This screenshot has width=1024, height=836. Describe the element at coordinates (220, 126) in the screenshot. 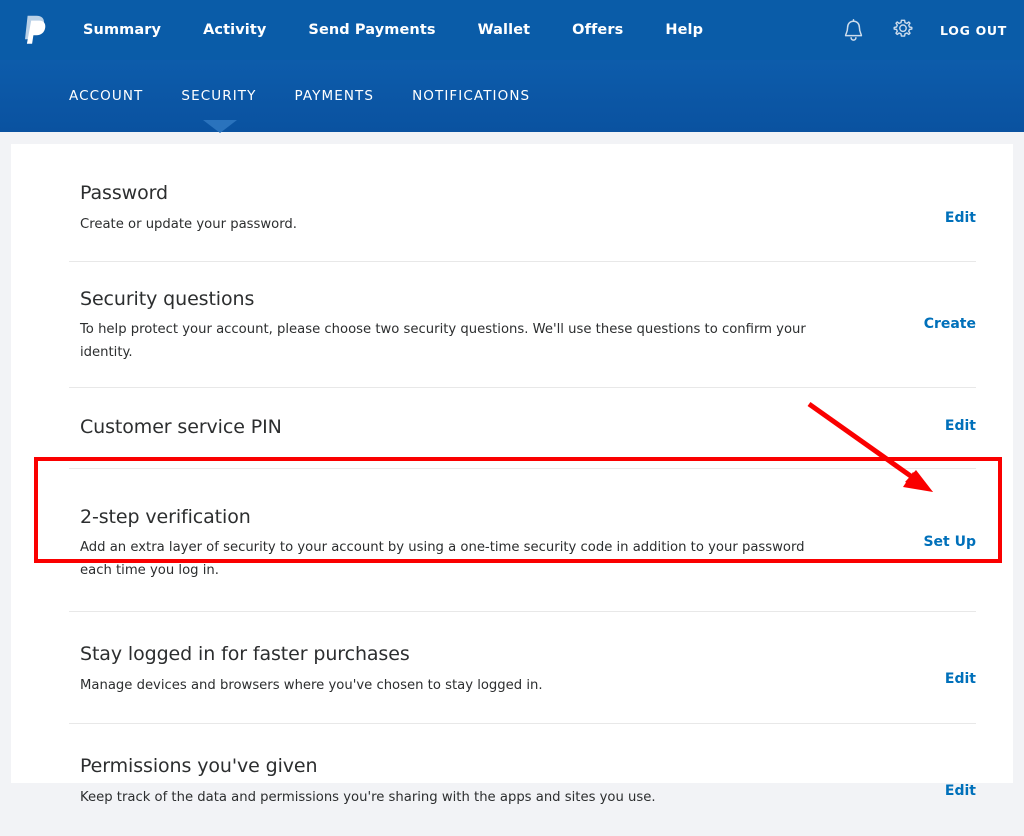

I see `active-tab-pointer-icon` at that location.